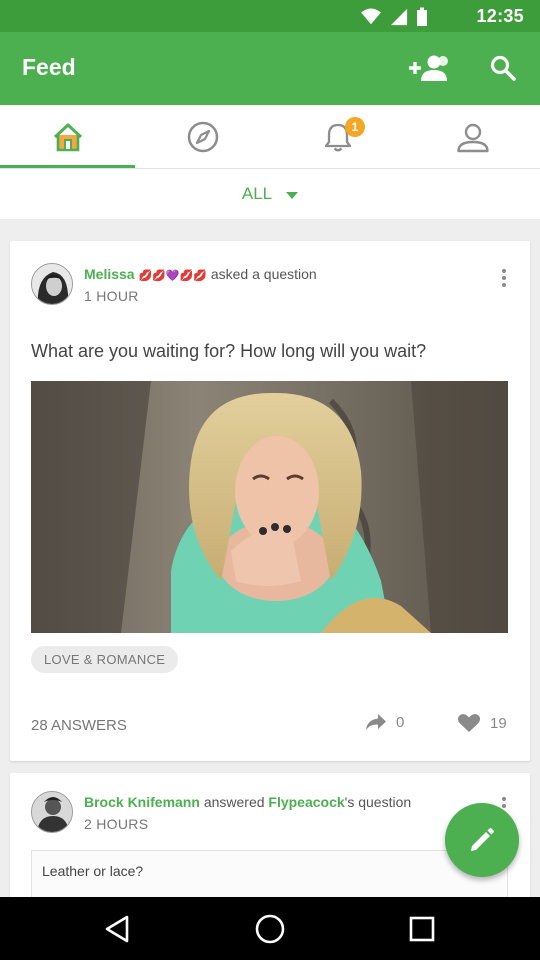  What do you see at coordinates (482, 723) in the screenshot?
I see `like-button: 19` at bounding box center [482, 723].